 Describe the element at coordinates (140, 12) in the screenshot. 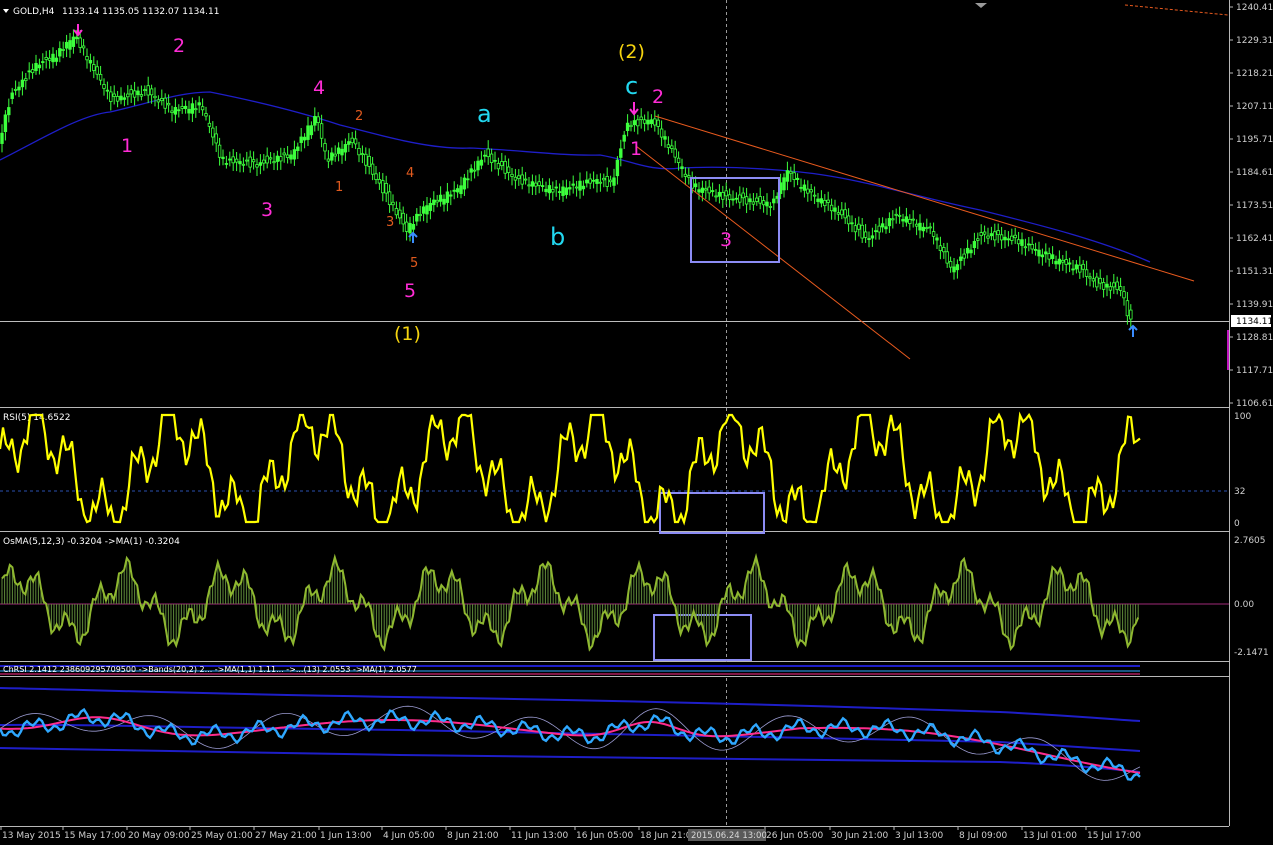

I see `ohlc-readout: 1133.14 1135.05 1132.07 1134.11` at that location.